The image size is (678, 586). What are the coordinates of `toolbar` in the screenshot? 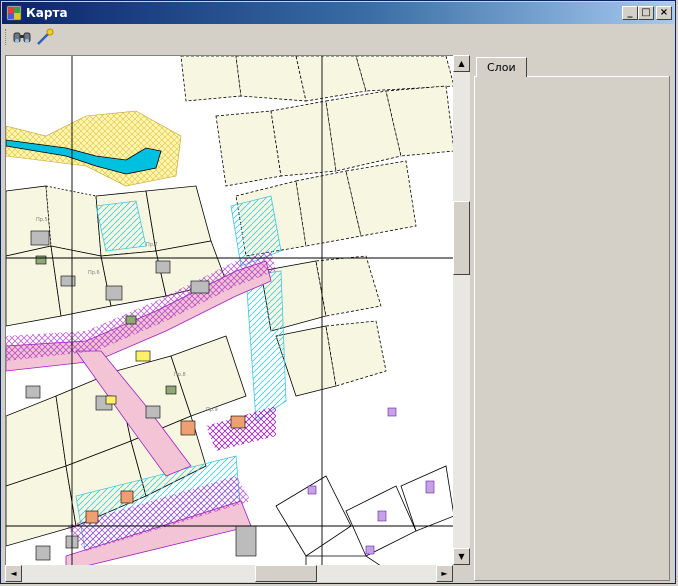 It's located at (338, 37).